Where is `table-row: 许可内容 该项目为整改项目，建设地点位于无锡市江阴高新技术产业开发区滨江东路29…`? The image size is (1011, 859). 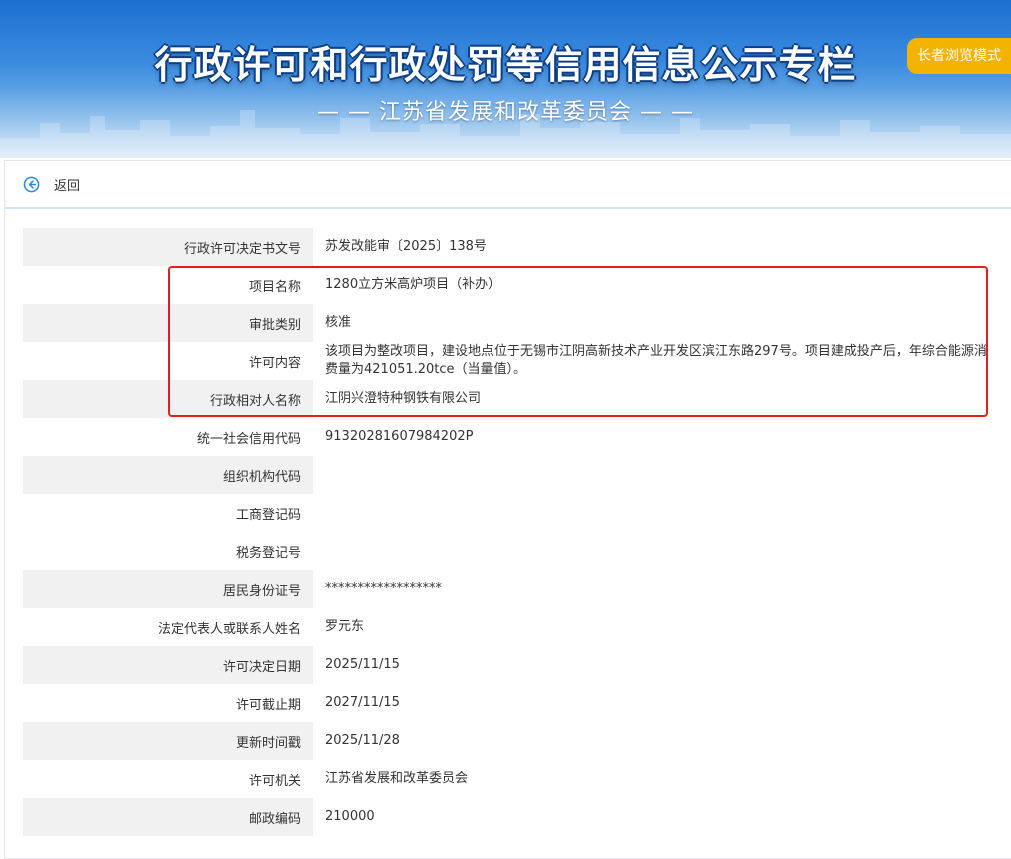
table-row: 许可内容 该项目为整改项目，建设地点位于无锡市江阴高新技术产业开发区滨江东路29… is located at coordinates (506, 361).